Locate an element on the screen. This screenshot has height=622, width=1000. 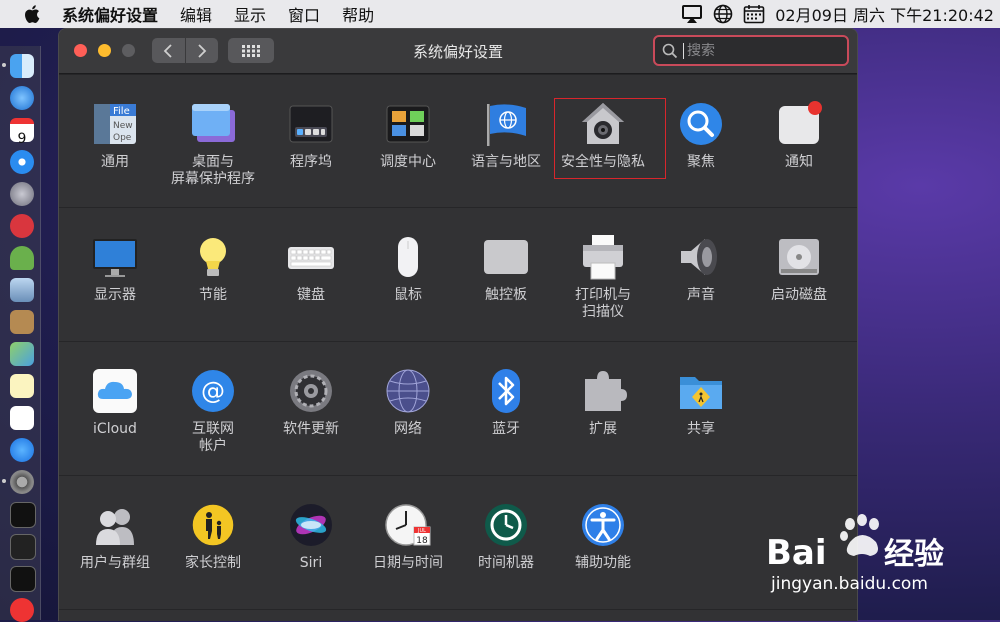
pane-sharing: 共享 is located at coordinates (701, 402).